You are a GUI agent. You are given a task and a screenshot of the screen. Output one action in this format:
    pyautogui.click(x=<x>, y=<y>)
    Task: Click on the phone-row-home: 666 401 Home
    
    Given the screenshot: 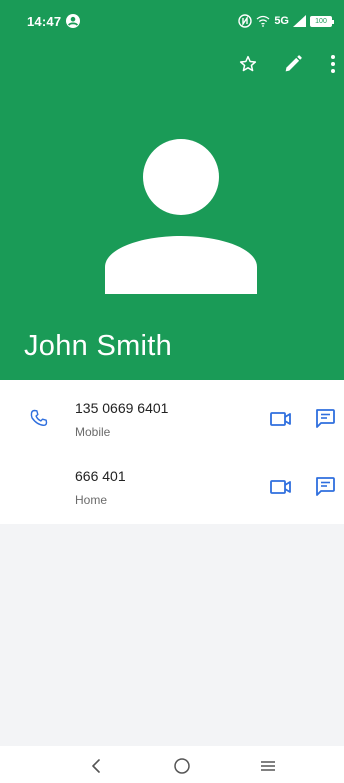 What is the action you would take?
    pyautogui.click(x=172, y=494)
    